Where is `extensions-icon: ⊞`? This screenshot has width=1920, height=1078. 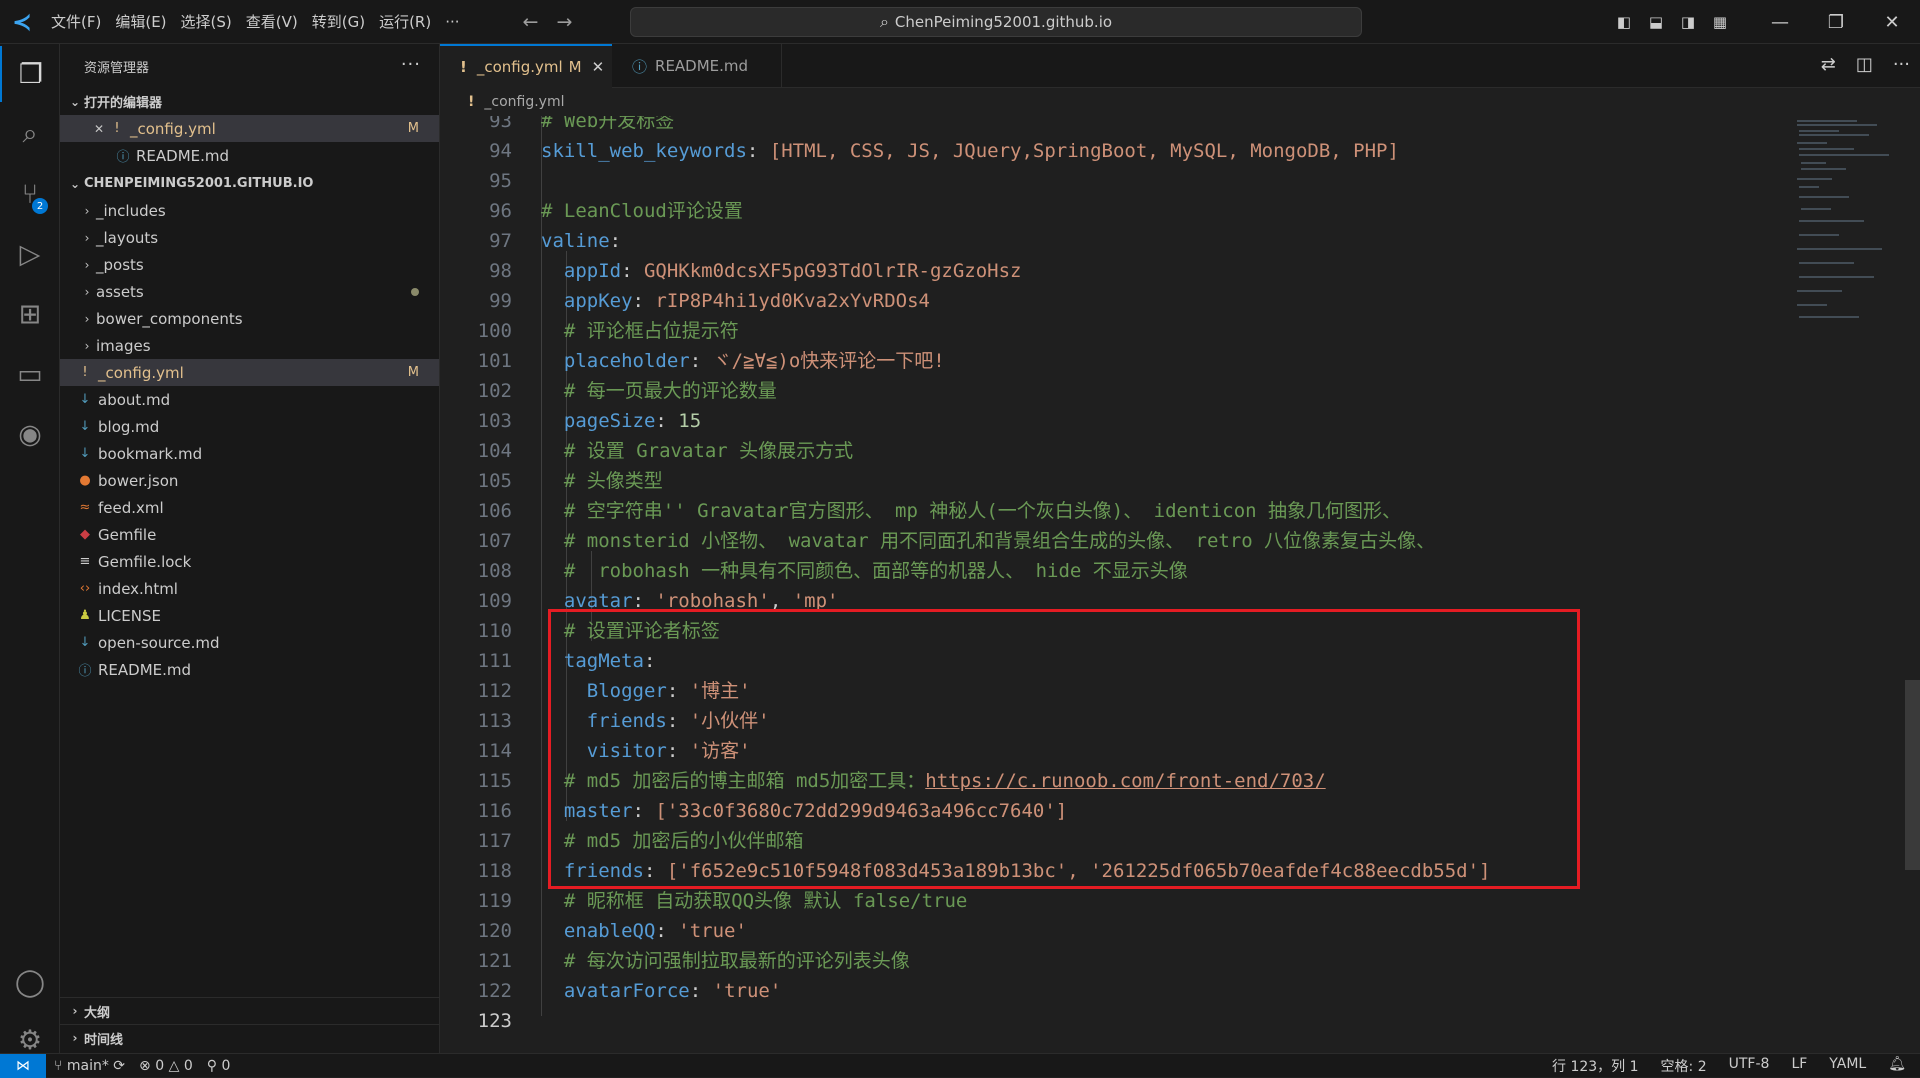
extensions-icon: ⊞ is located at coordinates (30, 314).